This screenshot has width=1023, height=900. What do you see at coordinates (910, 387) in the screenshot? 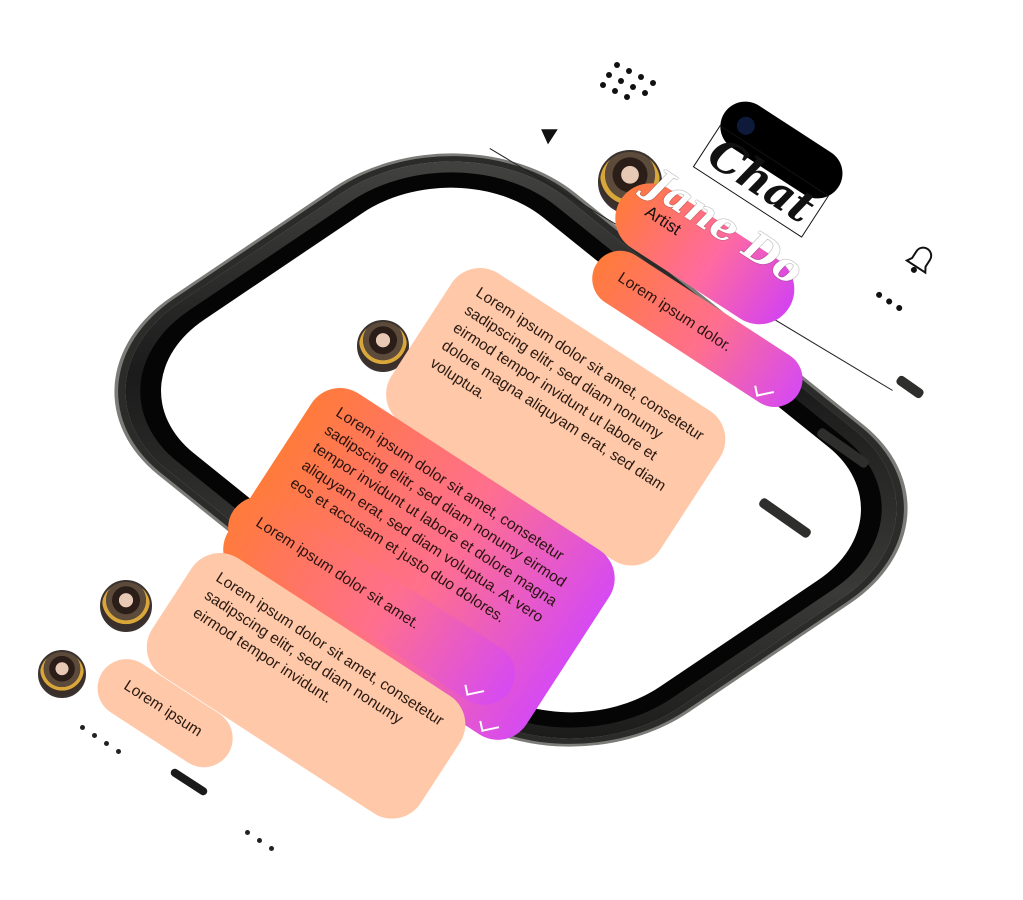
I see `side-button` at bounding box center [910, 387].